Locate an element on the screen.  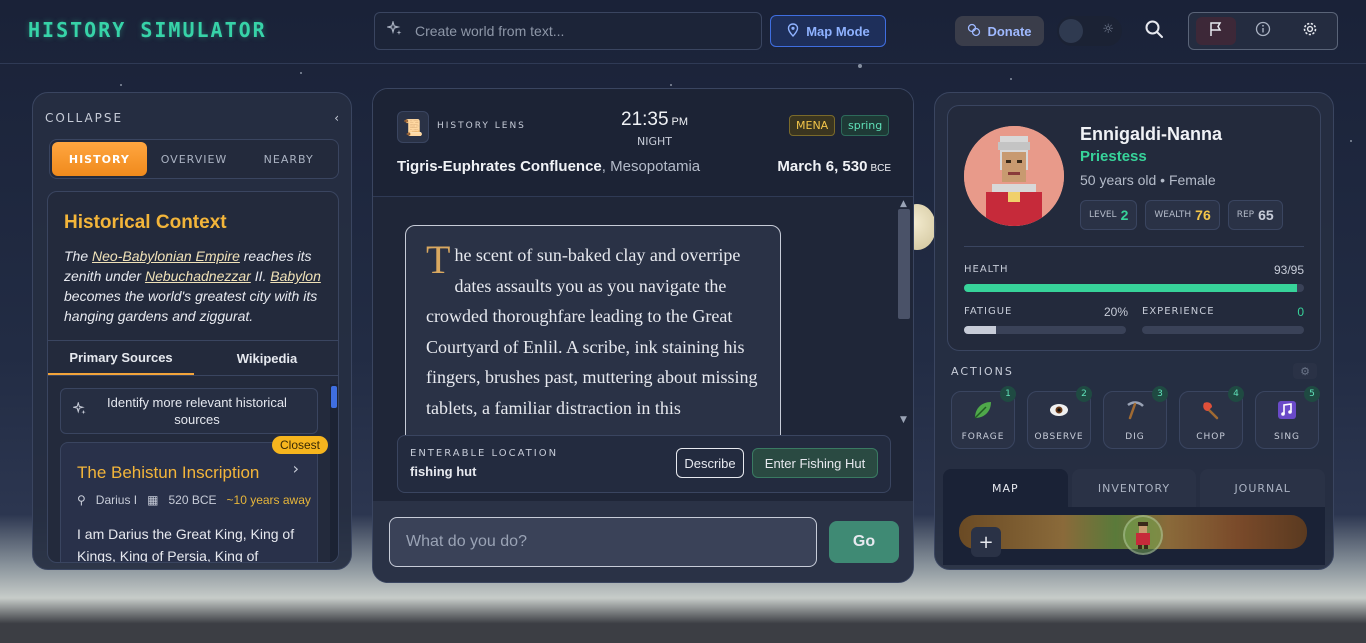
actions-label: ACTIONS is located at coordinates (982, 371).